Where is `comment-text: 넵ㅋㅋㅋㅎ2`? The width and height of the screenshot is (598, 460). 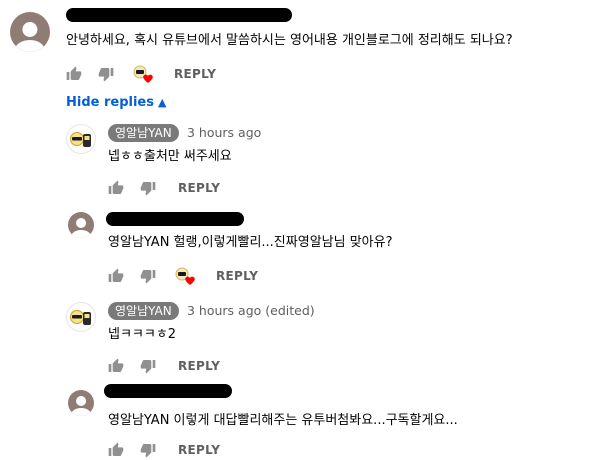 comment-text: 넵ㅋㅋㅋㅎ2 is located at coordinates (142, 334).